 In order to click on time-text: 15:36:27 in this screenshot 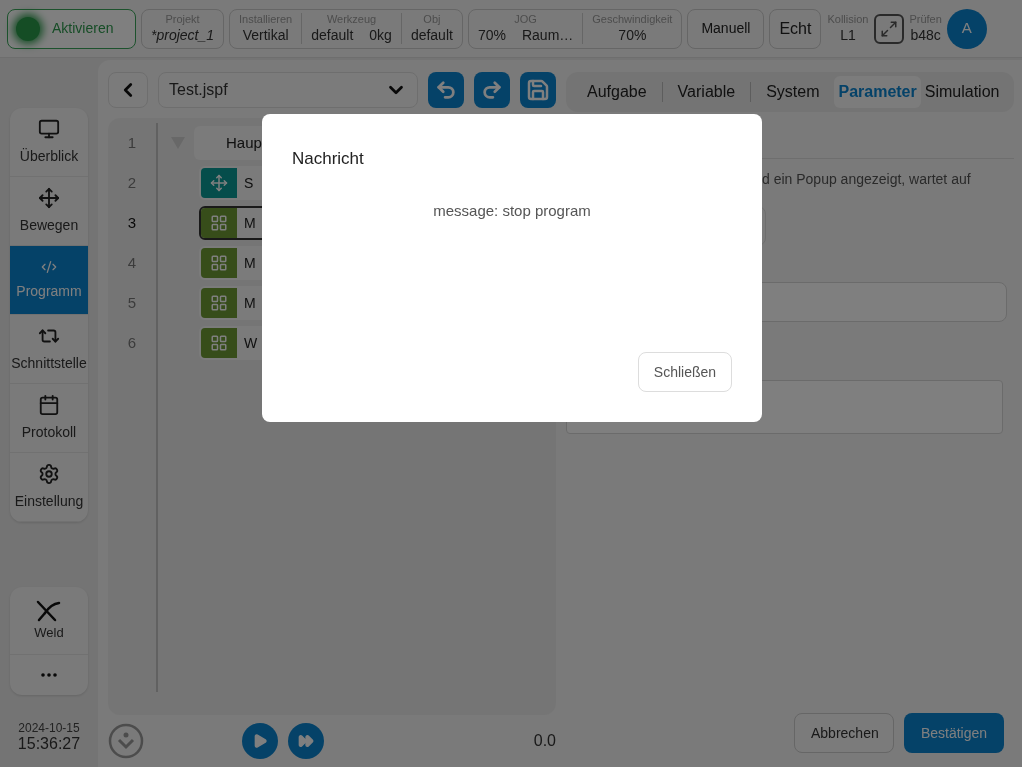, I will do `click(49, 744)`.